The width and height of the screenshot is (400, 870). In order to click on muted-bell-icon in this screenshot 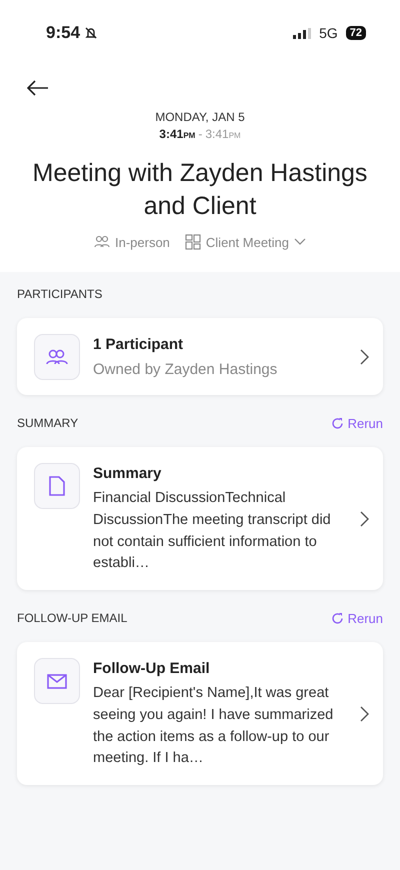, I will do `click(91, 33)`.